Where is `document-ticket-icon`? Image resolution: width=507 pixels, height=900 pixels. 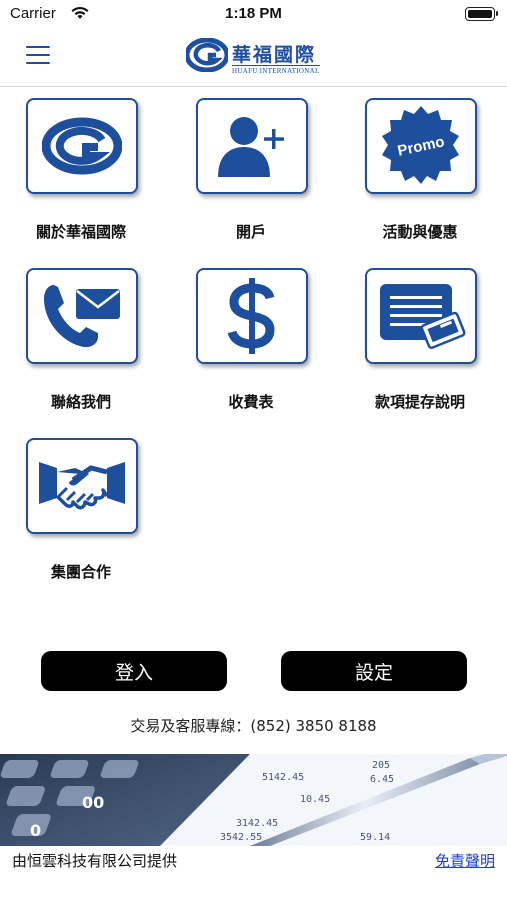 document-ticket-icon is located at coordinates (423, 316).